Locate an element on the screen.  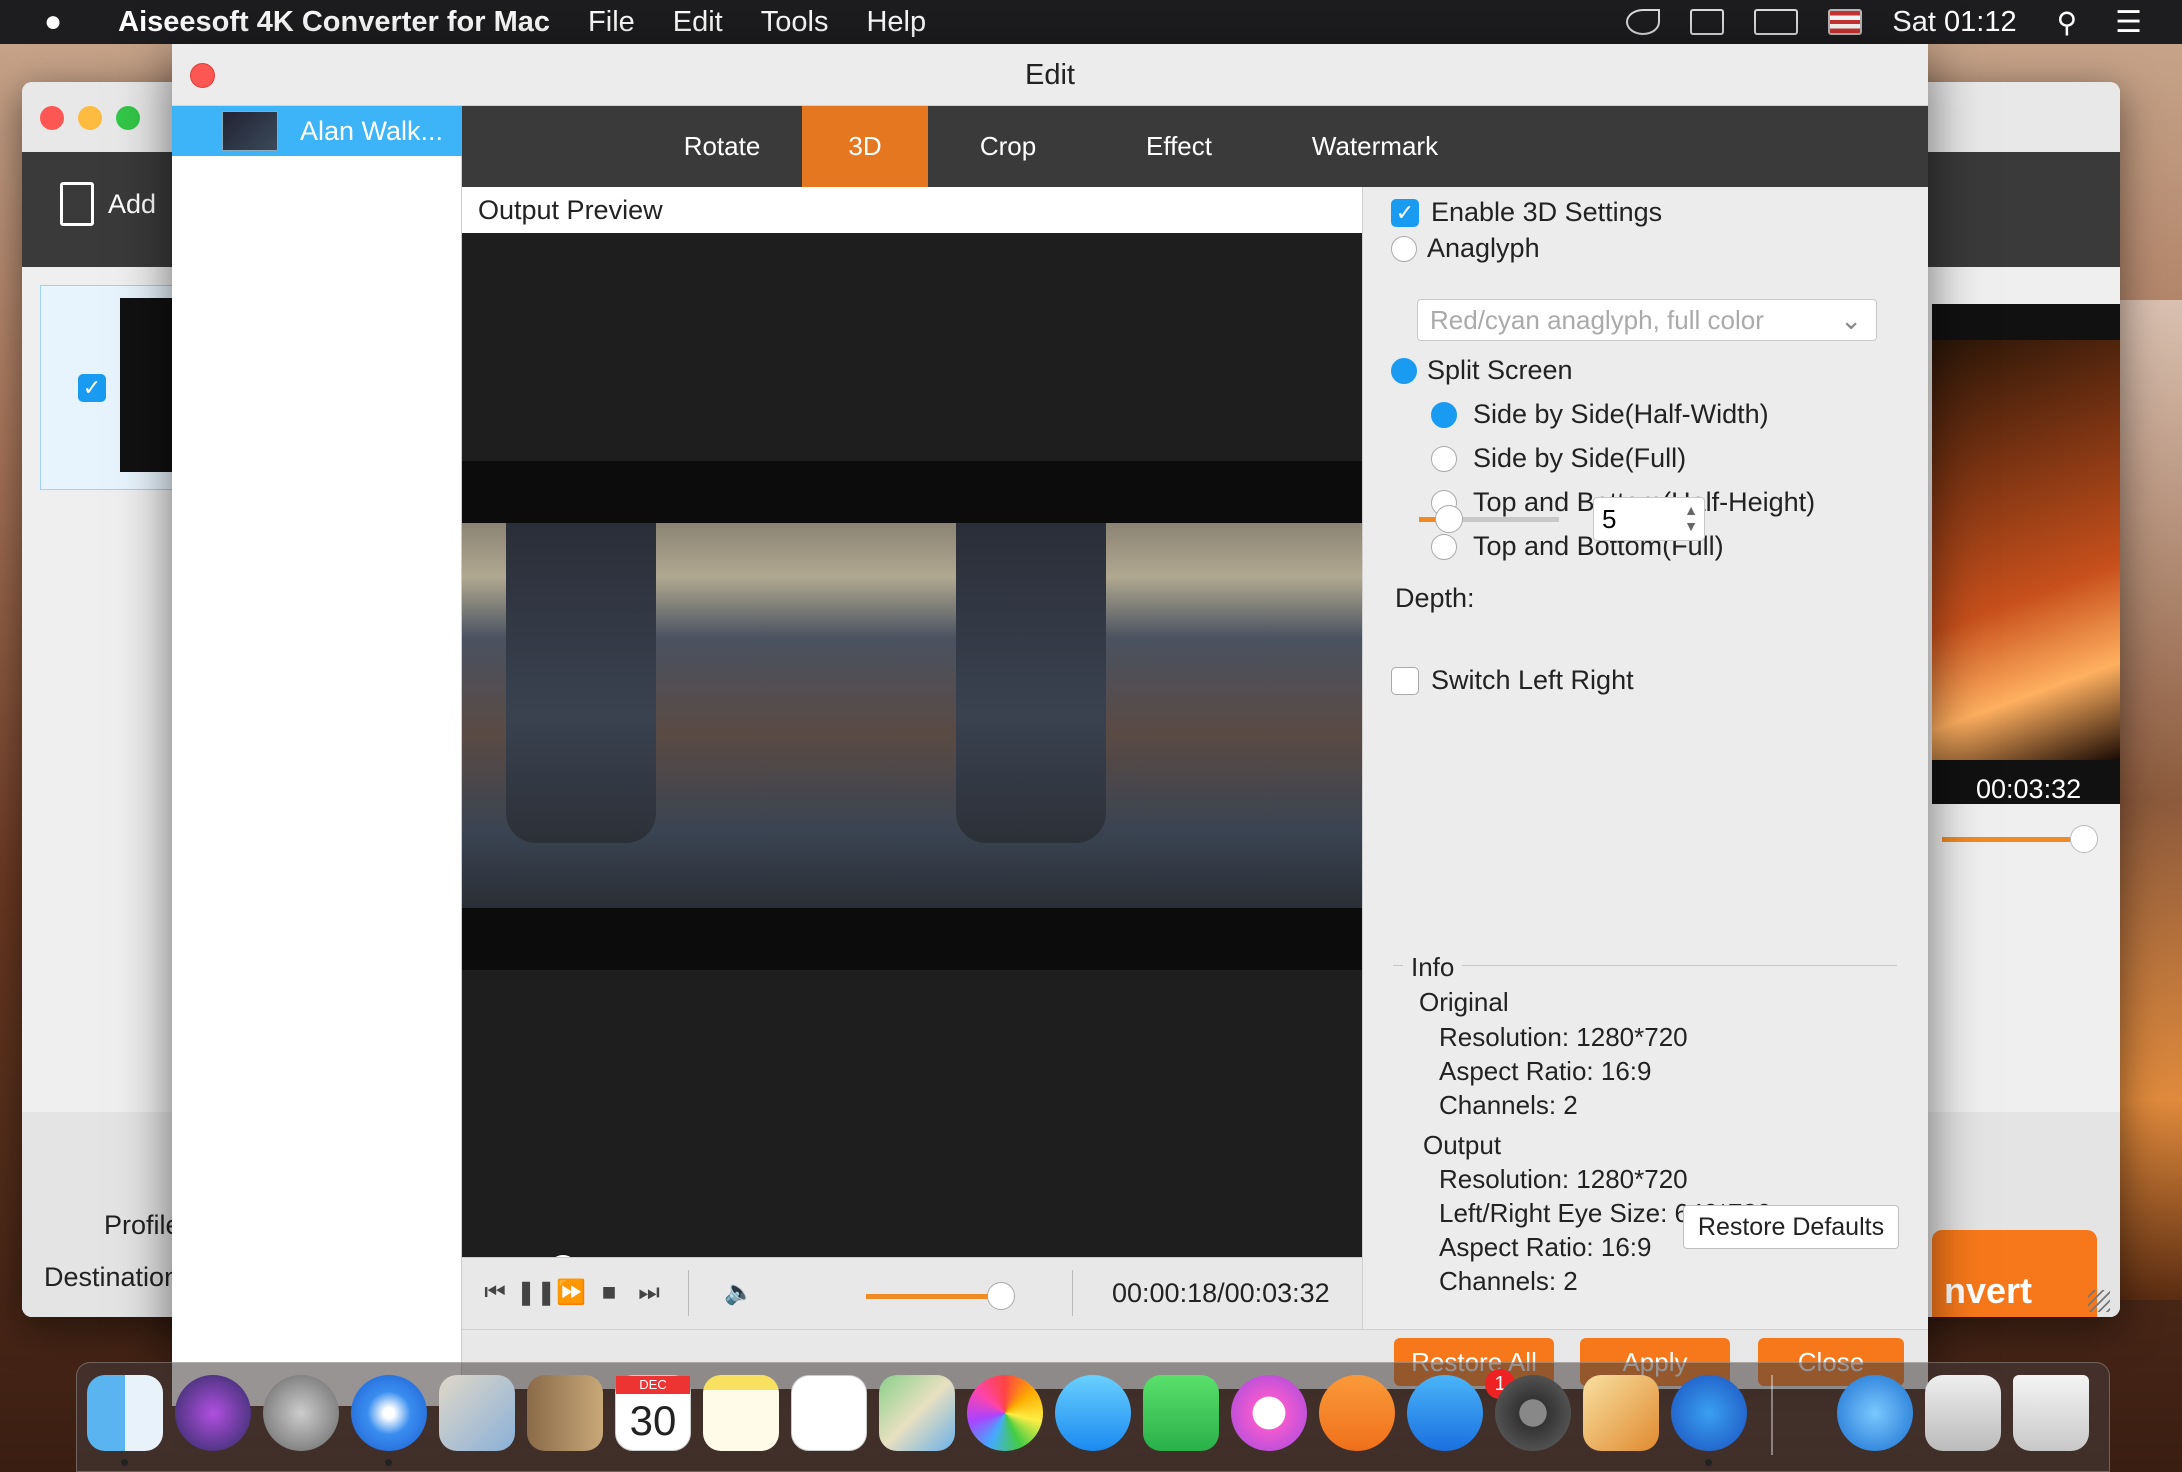
info-legend: Info is located at coordinates (1433, 967).